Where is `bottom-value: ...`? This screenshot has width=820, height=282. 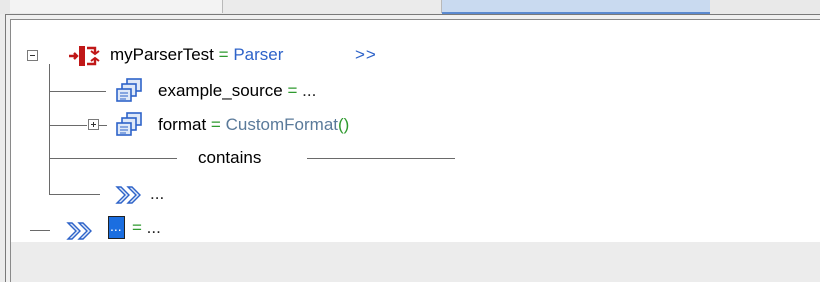
bottom-value: ... is located at coordinates (154, 227).